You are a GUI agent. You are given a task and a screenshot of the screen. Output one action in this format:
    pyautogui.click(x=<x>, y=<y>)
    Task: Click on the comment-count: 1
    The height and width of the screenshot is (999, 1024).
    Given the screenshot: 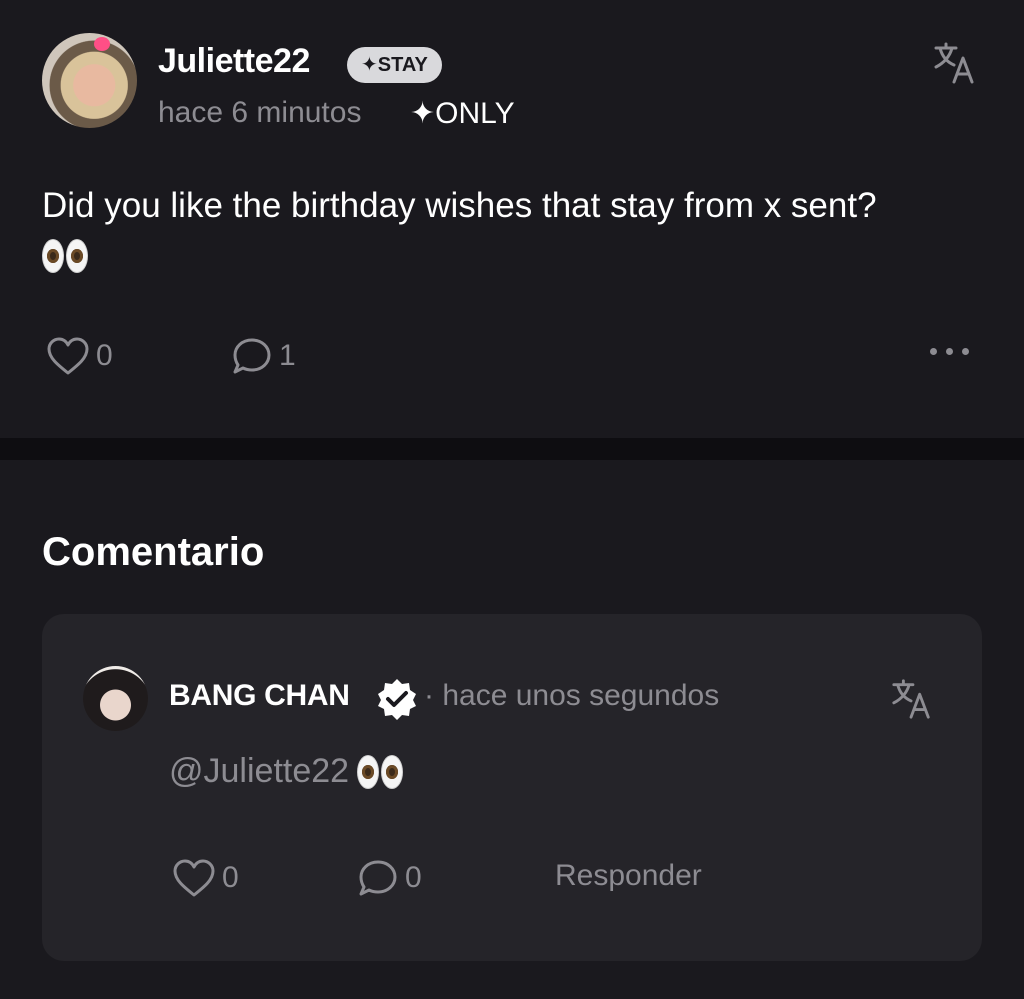 What is the action you would take?
    pyautogui.click(x=287, y=355)
    